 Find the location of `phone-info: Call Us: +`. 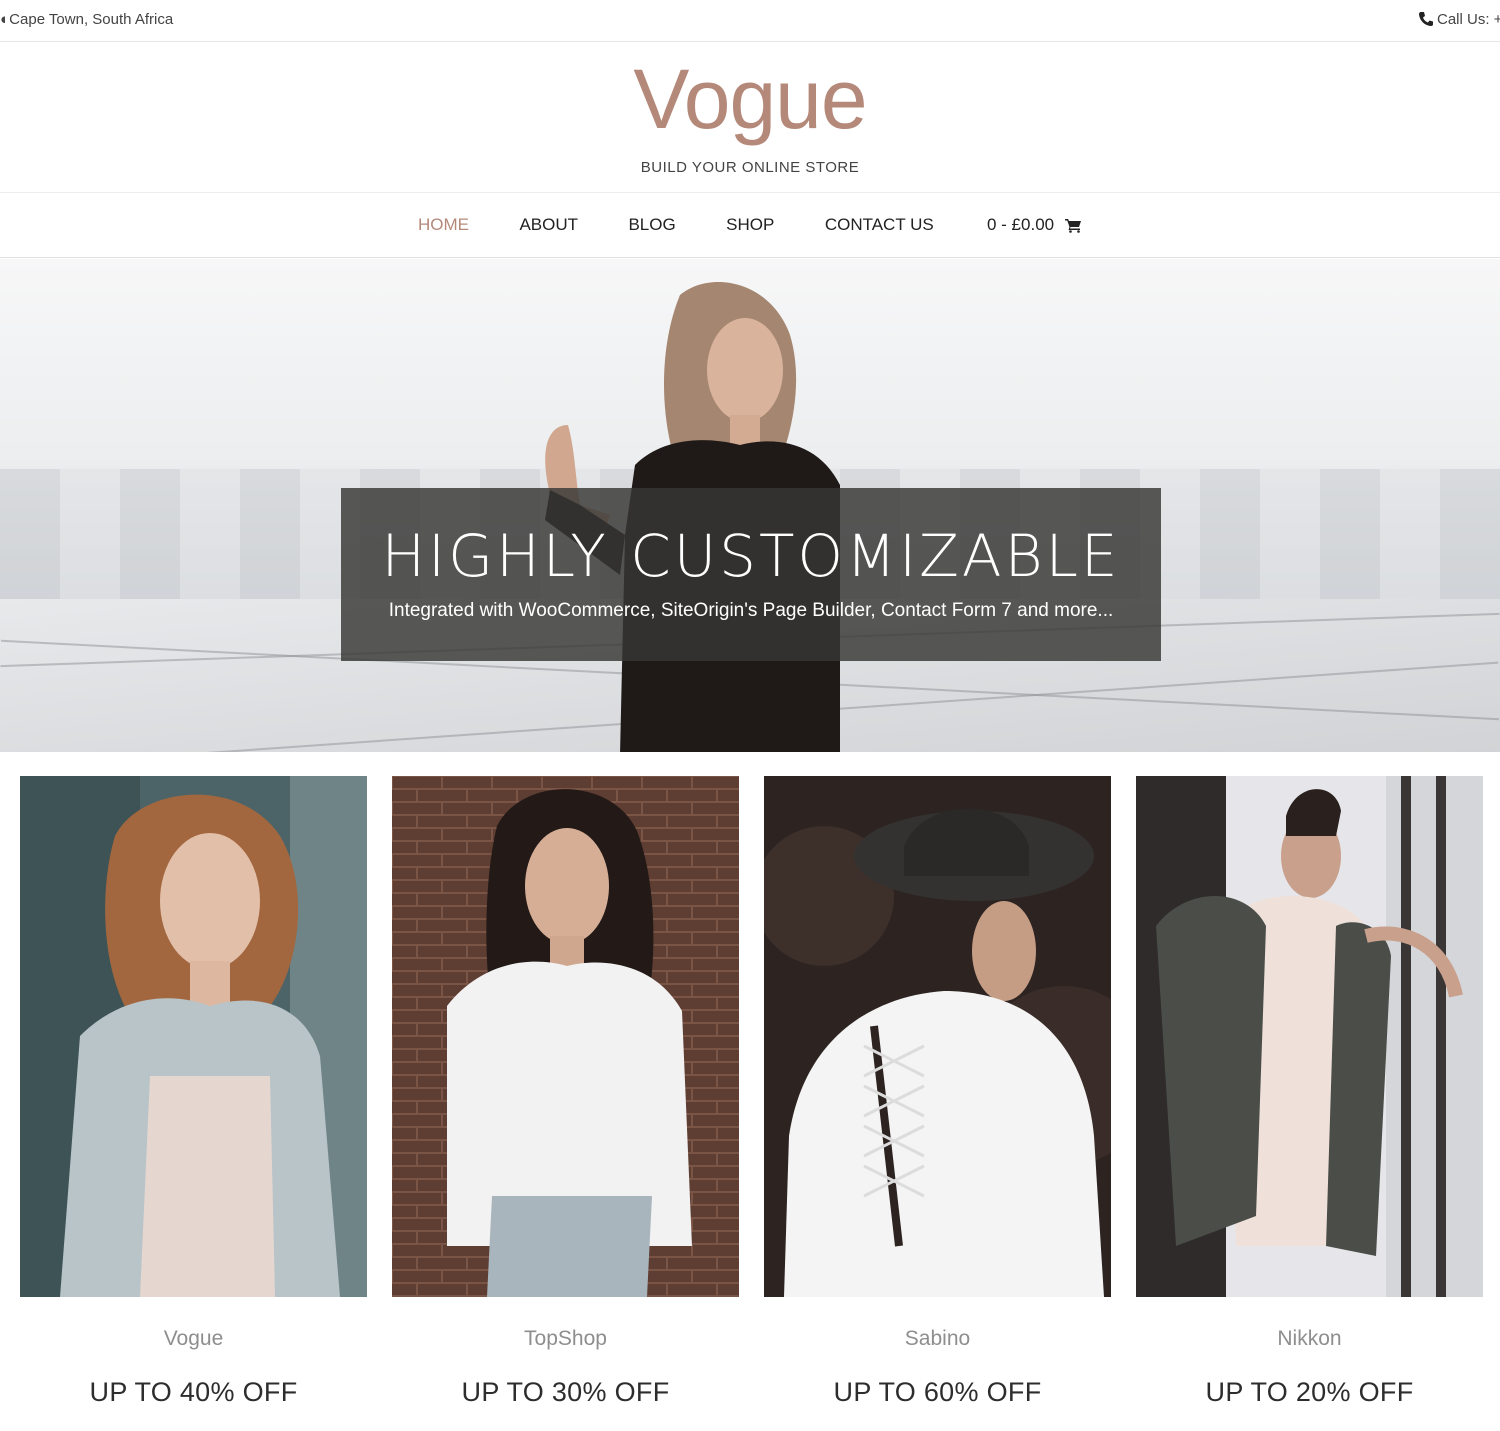

phone-info: Call Us: + is located at coordinates (1459, 19).